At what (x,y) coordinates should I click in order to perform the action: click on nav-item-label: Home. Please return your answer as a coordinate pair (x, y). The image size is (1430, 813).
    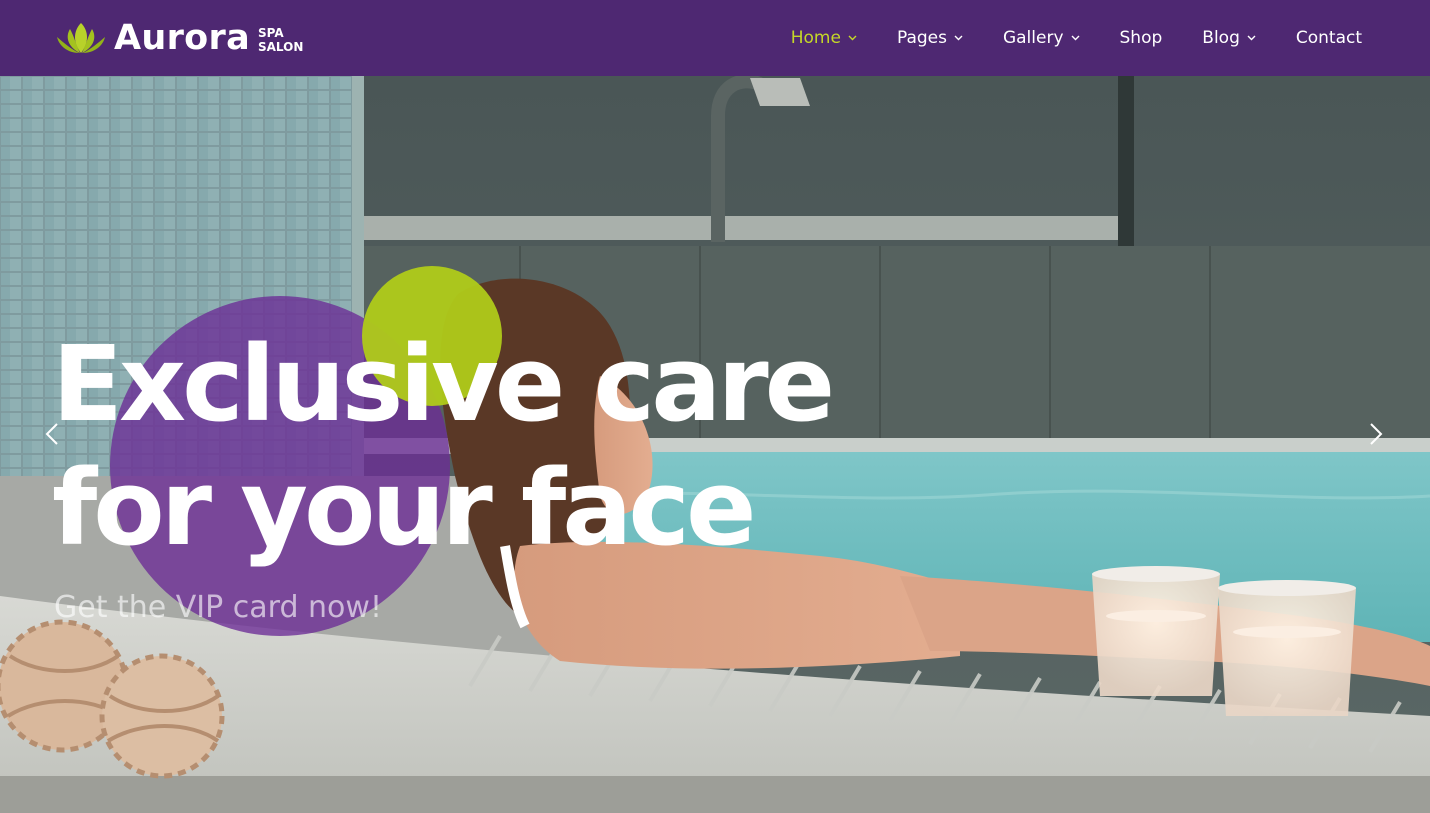
    Looking at the image, I should click on (815, 38).